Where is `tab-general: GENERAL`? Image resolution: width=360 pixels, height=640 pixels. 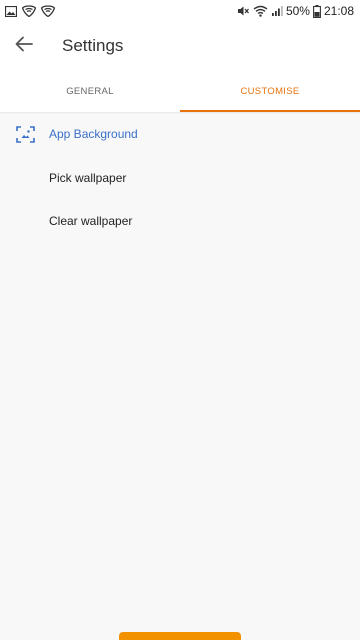
tab-general: GENERAL is located at coordinates (90, 91).